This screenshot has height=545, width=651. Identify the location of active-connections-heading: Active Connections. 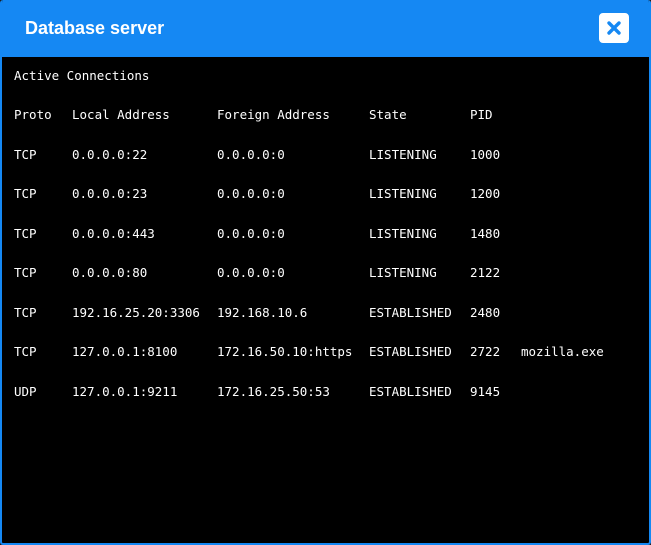
(82, 75).